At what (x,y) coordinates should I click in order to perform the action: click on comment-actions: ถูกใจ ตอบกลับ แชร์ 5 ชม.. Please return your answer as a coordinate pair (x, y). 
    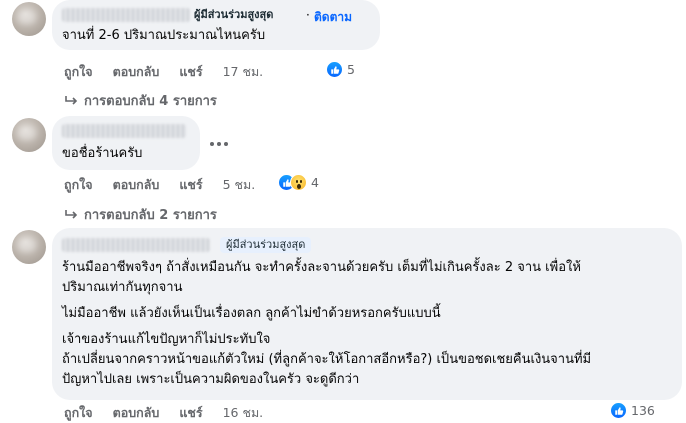
    Looking at the image, I should click on (159, 185).